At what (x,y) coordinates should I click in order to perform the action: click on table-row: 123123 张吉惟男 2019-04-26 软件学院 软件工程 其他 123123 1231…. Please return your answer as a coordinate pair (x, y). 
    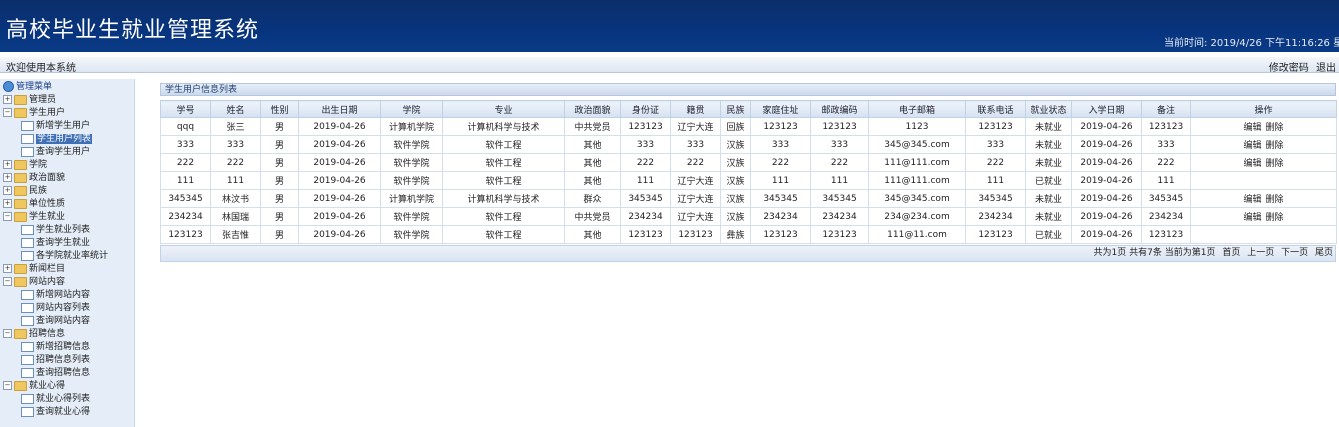
    Looking at the image, I should click on (748, 234).